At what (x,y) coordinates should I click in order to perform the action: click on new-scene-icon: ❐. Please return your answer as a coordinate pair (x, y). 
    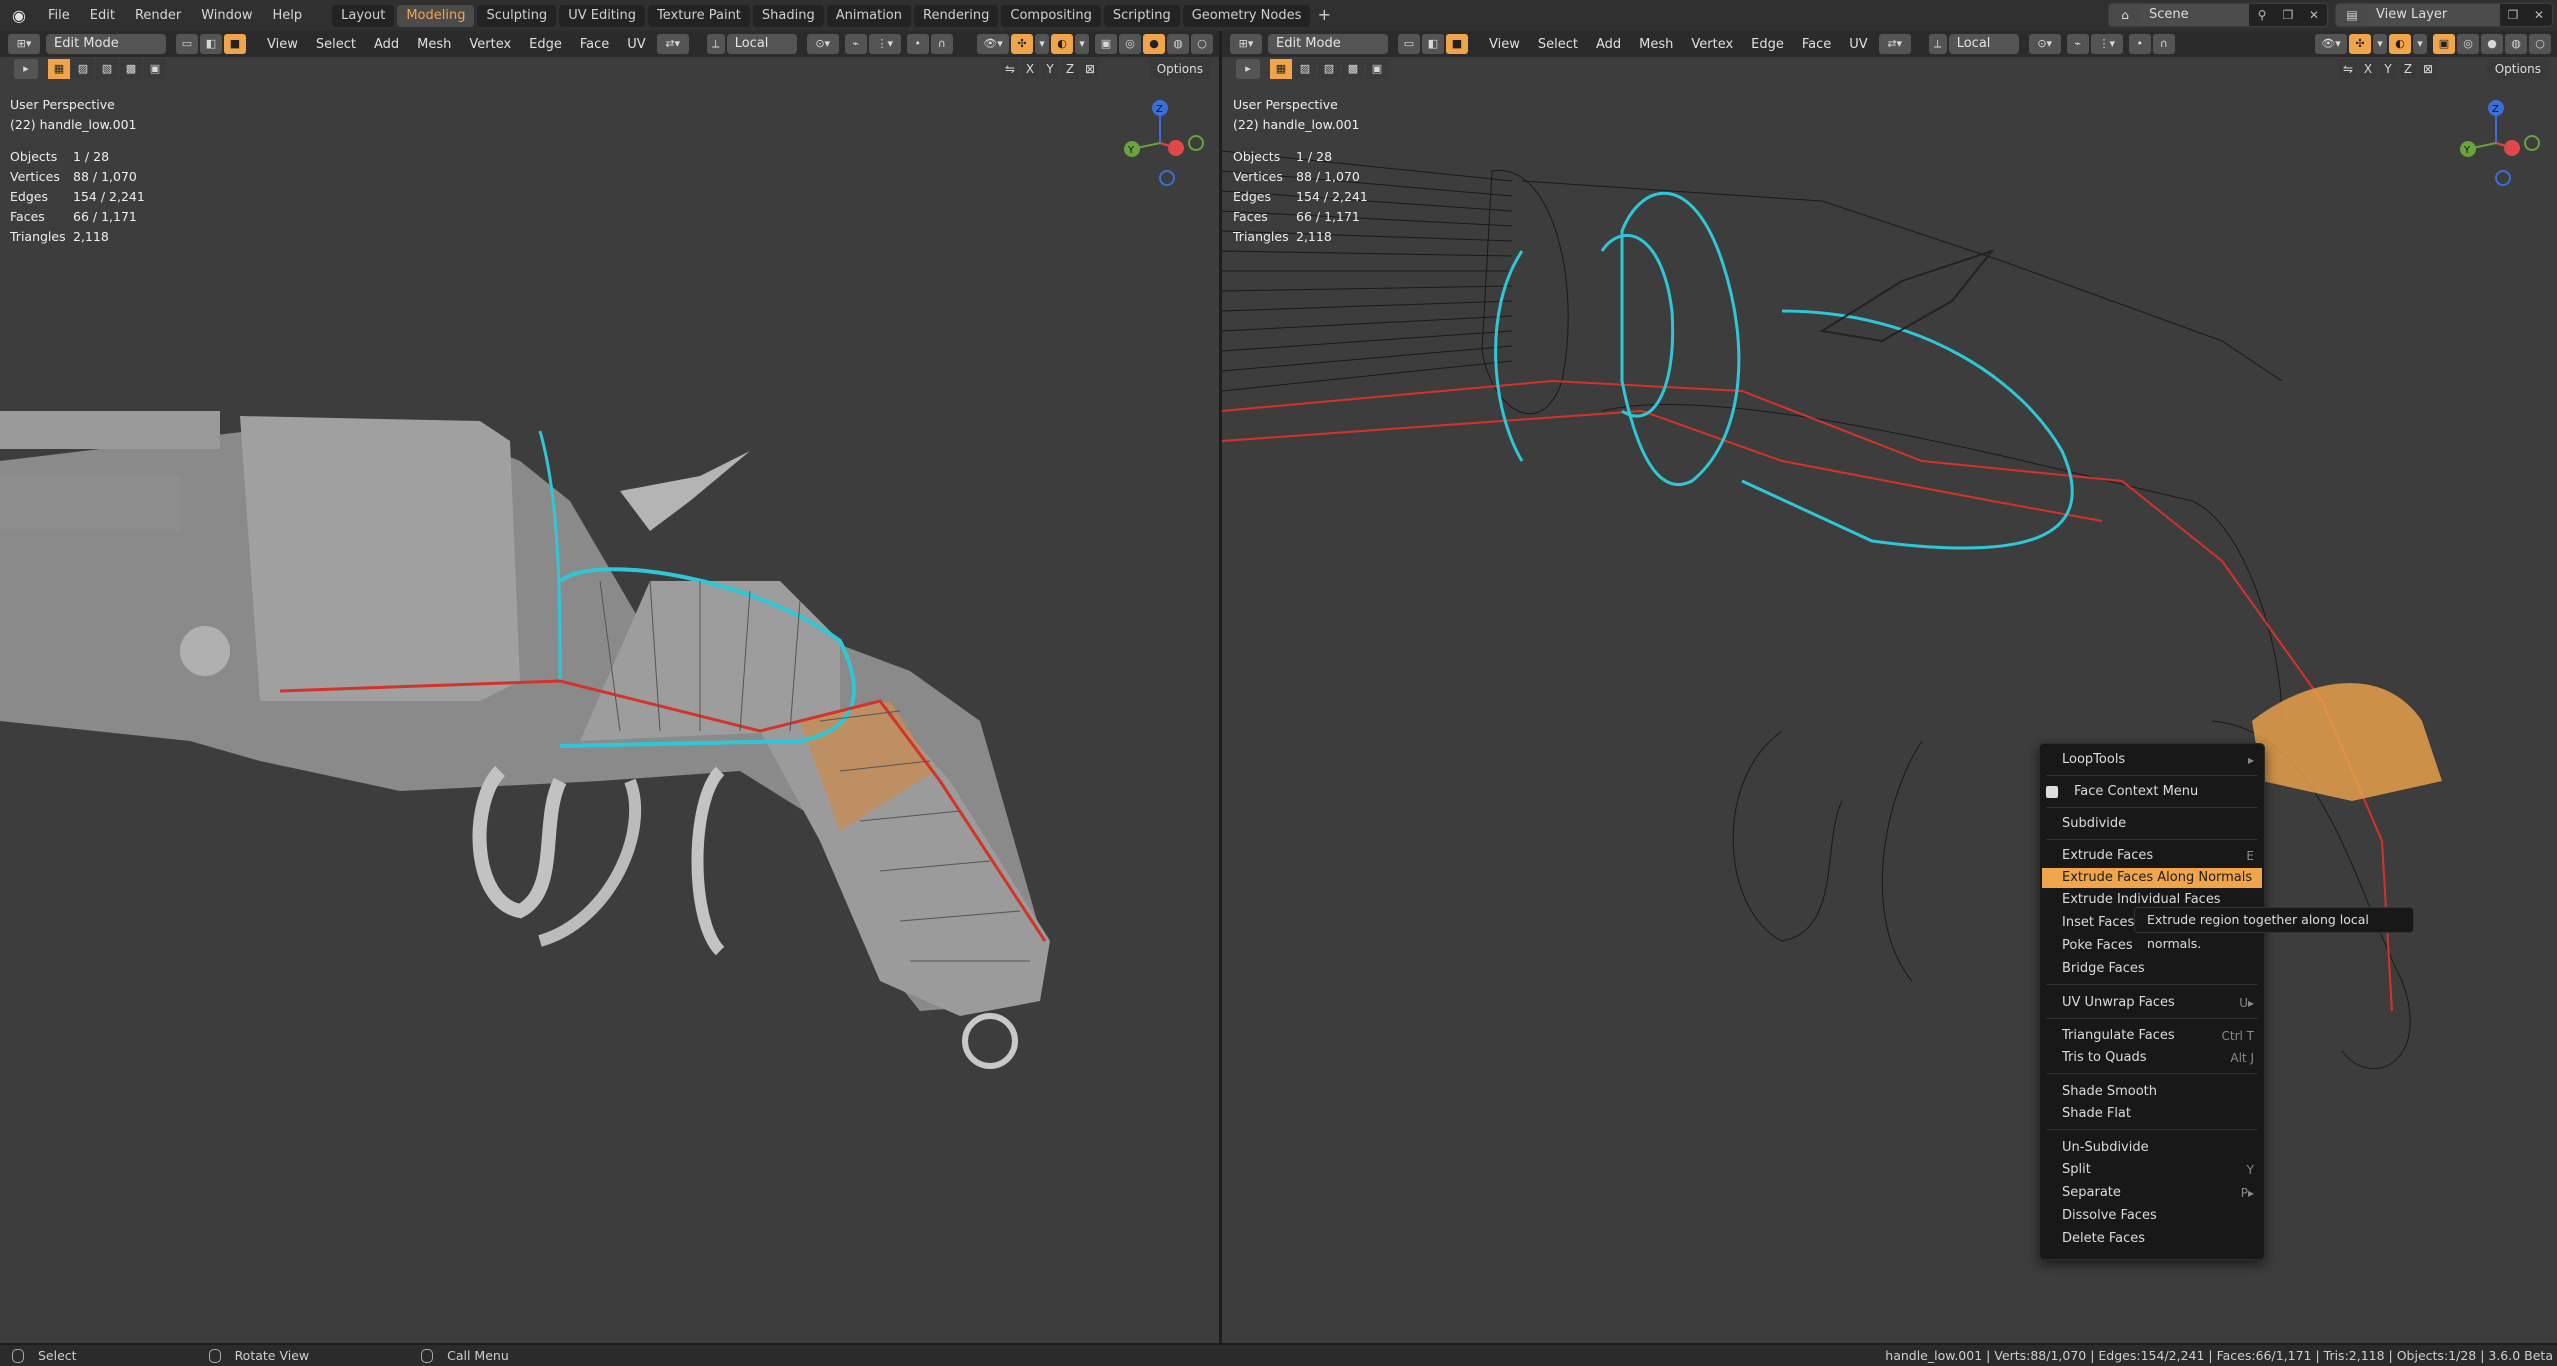
    Looking at the image, I should click on (2288, 15).